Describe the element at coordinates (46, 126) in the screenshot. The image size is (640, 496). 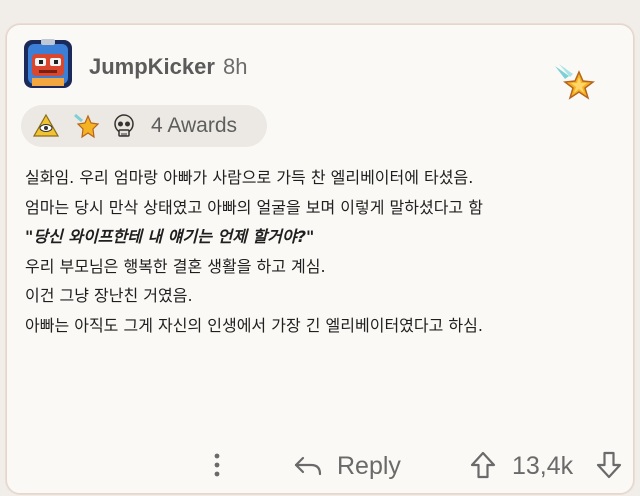
I see `pyramid-eye-award-icon` at that location.